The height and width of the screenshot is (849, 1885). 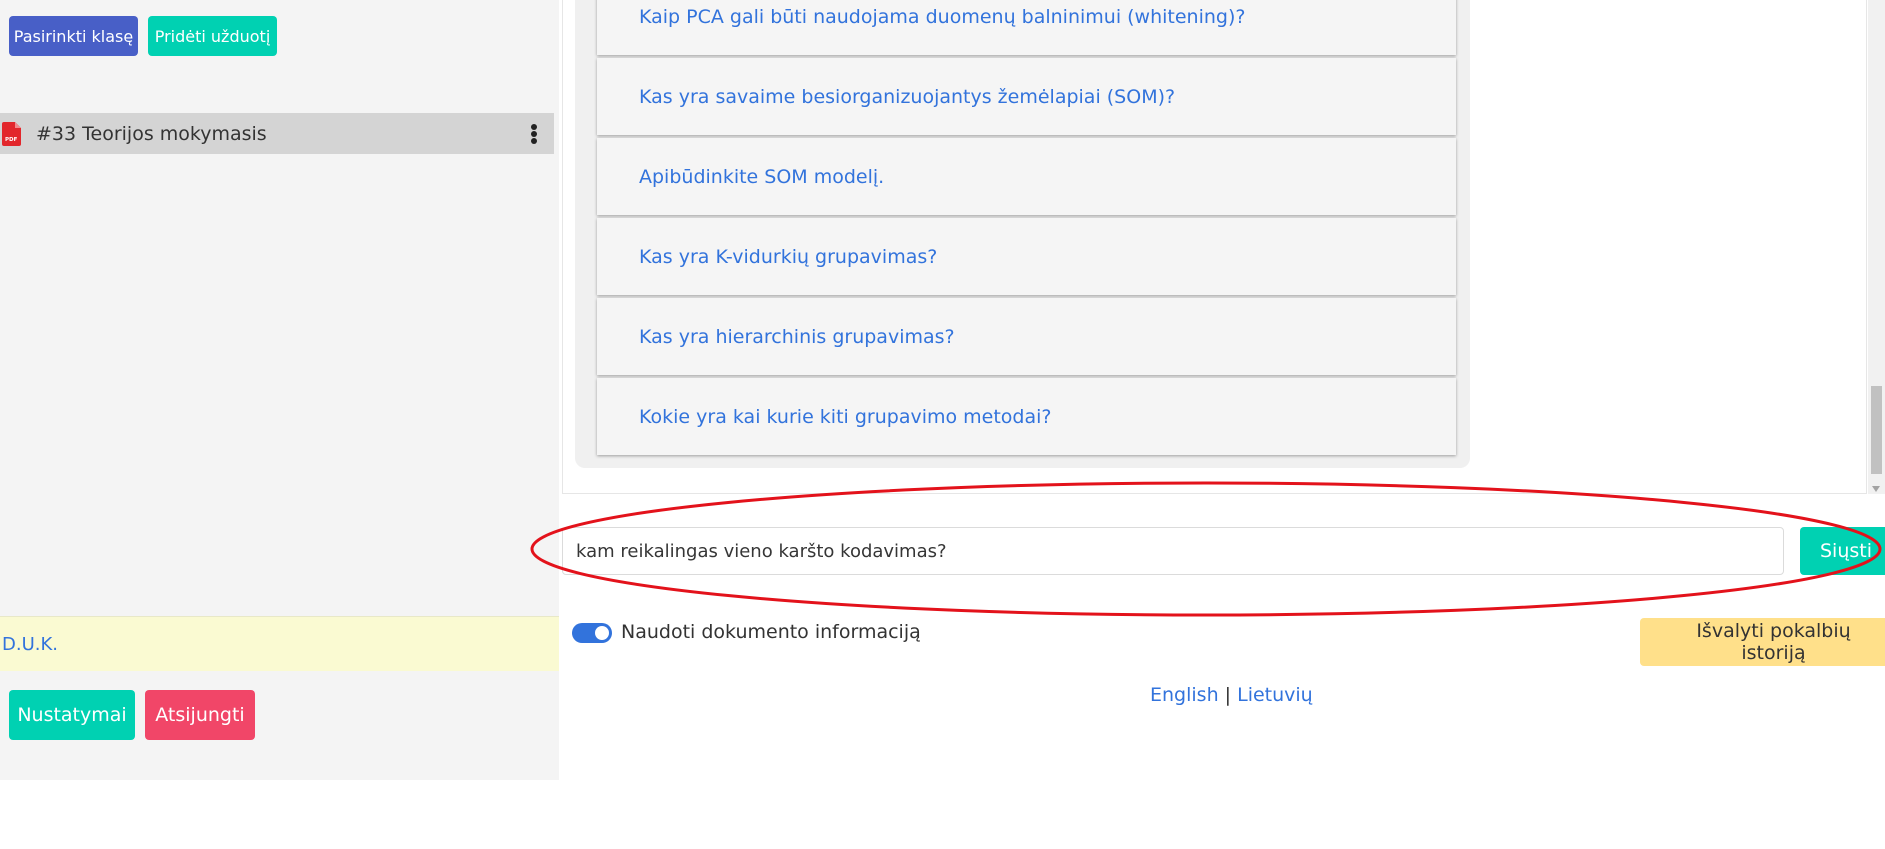 What do you see at coordinates (1026, 176) in the screenshot?
I see `suggested-question: Apibūdinkite SOM modelį.` at bounding box center [1026, 176].